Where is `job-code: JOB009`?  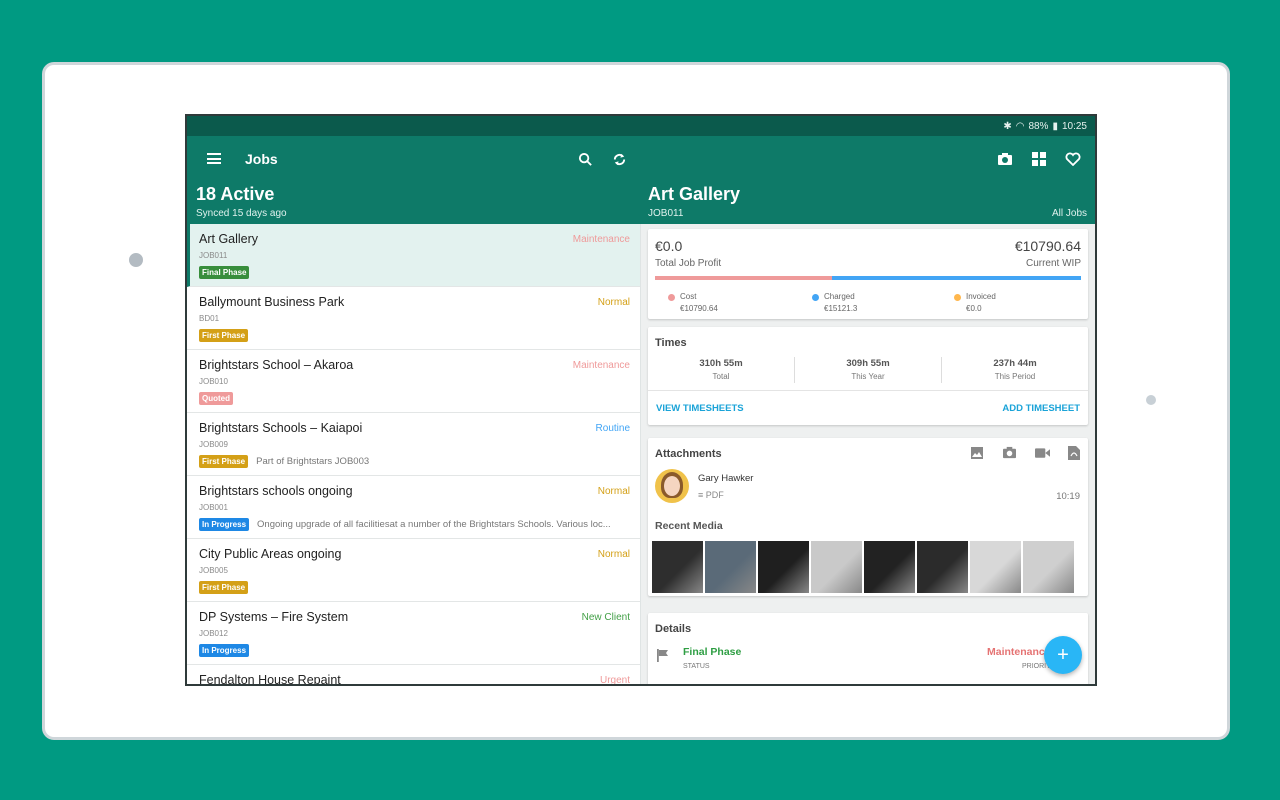
job-code: JOB009 is located at coordinates (213, 444).